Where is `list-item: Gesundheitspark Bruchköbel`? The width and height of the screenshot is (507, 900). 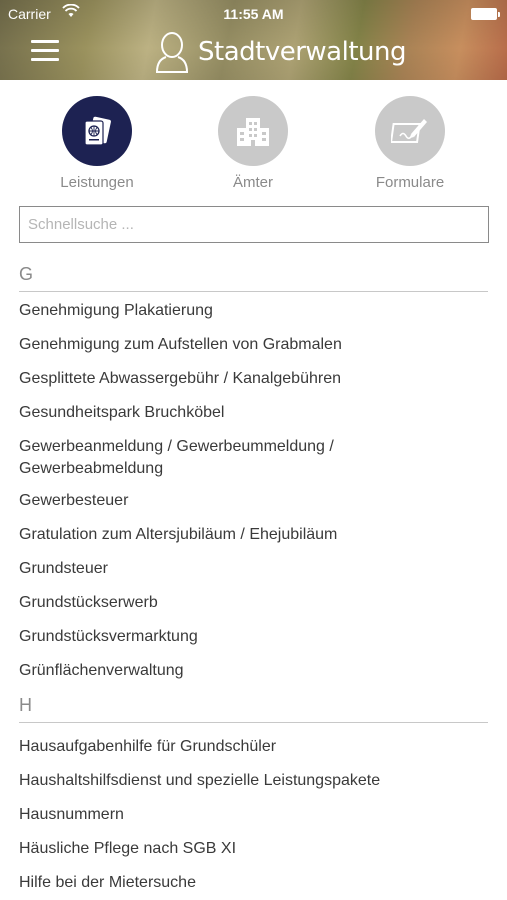 list-item: Gesundheitspark Bruchköbel is located at coordinates (253, 414).